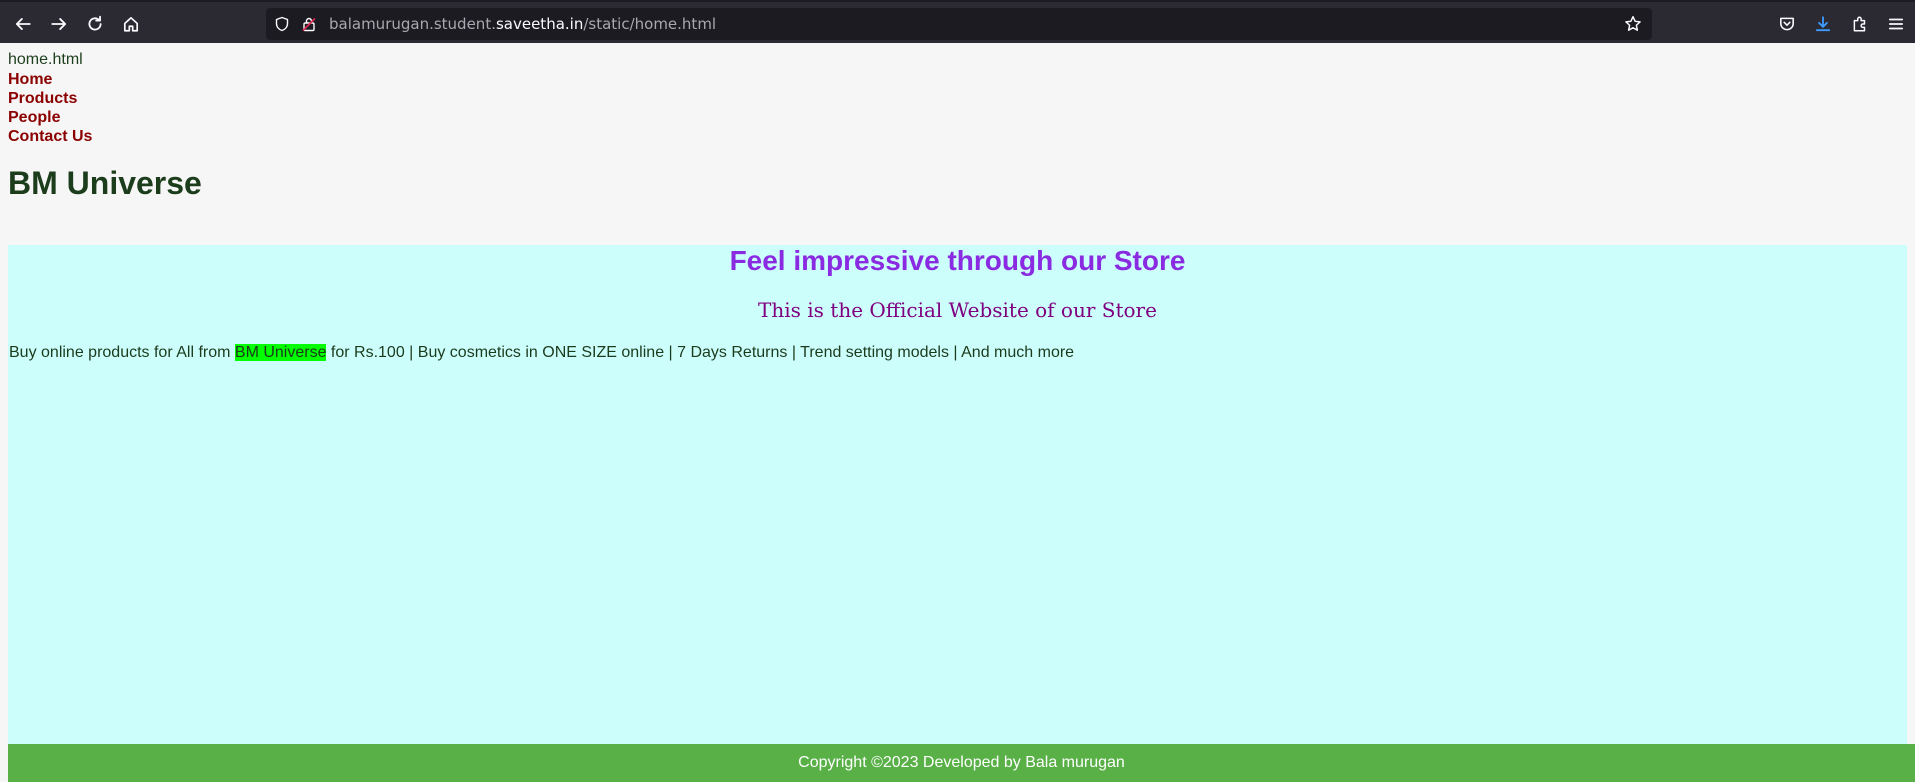 Image resolution: width=1915 pixels, height=782 pixels. I want to click on reload-icon, so click(95, 23).